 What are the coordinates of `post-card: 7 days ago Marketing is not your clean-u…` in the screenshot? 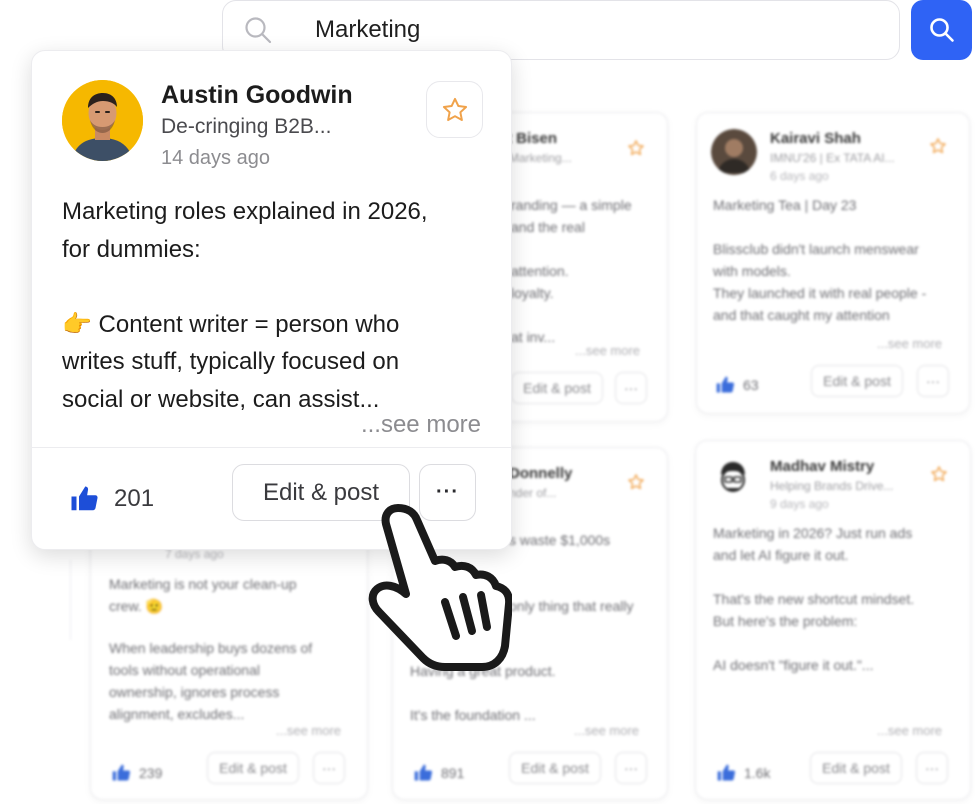 It's located at (229, 655).